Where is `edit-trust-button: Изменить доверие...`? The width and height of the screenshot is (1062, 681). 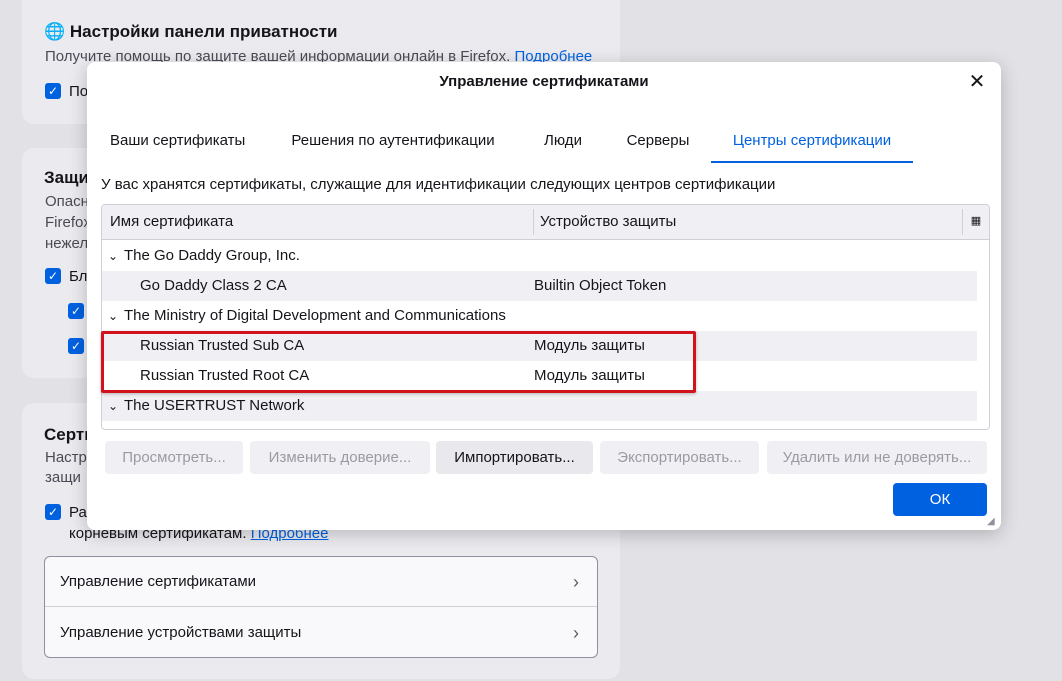 edit-trust-button: Изменить доверие... is located at coordinates (340, 457).